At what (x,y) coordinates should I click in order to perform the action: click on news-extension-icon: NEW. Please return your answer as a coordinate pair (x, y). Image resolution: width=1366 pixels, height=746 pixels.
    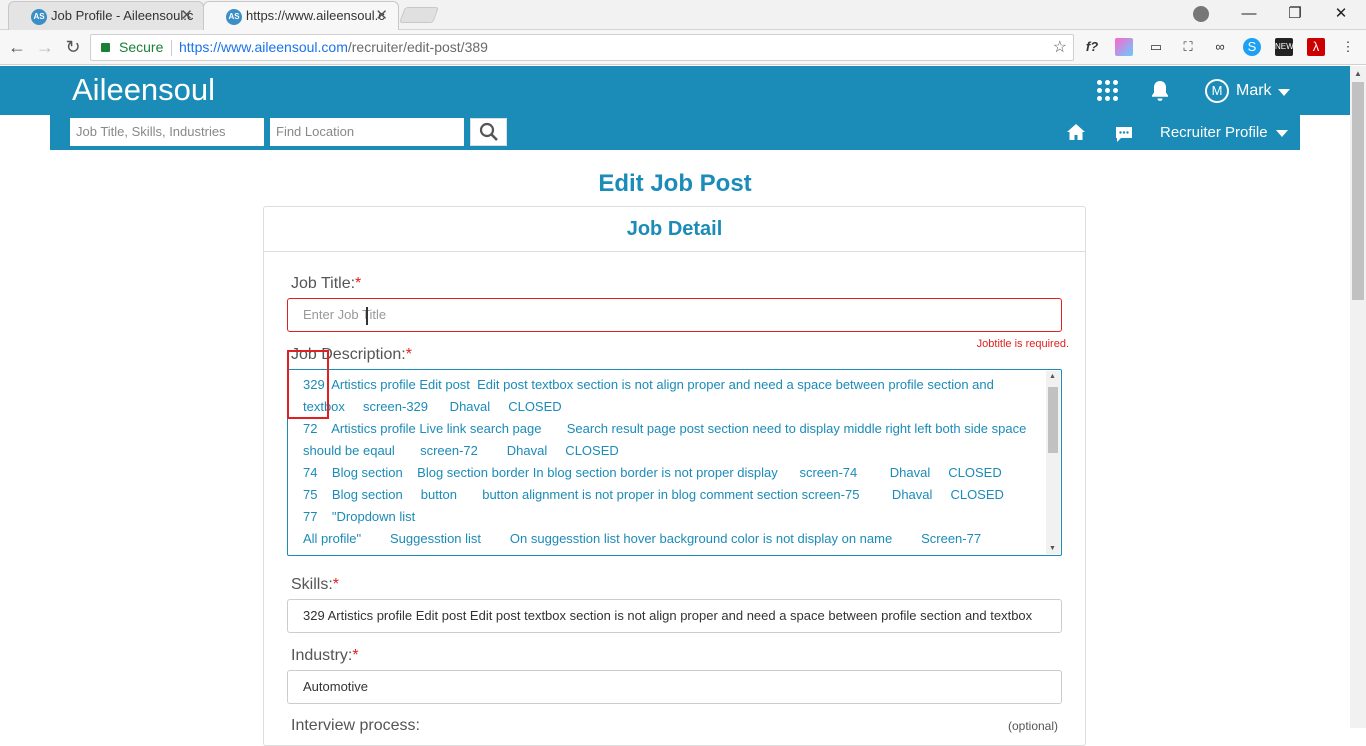
    Looking at the image, I should click on (1284, 47).